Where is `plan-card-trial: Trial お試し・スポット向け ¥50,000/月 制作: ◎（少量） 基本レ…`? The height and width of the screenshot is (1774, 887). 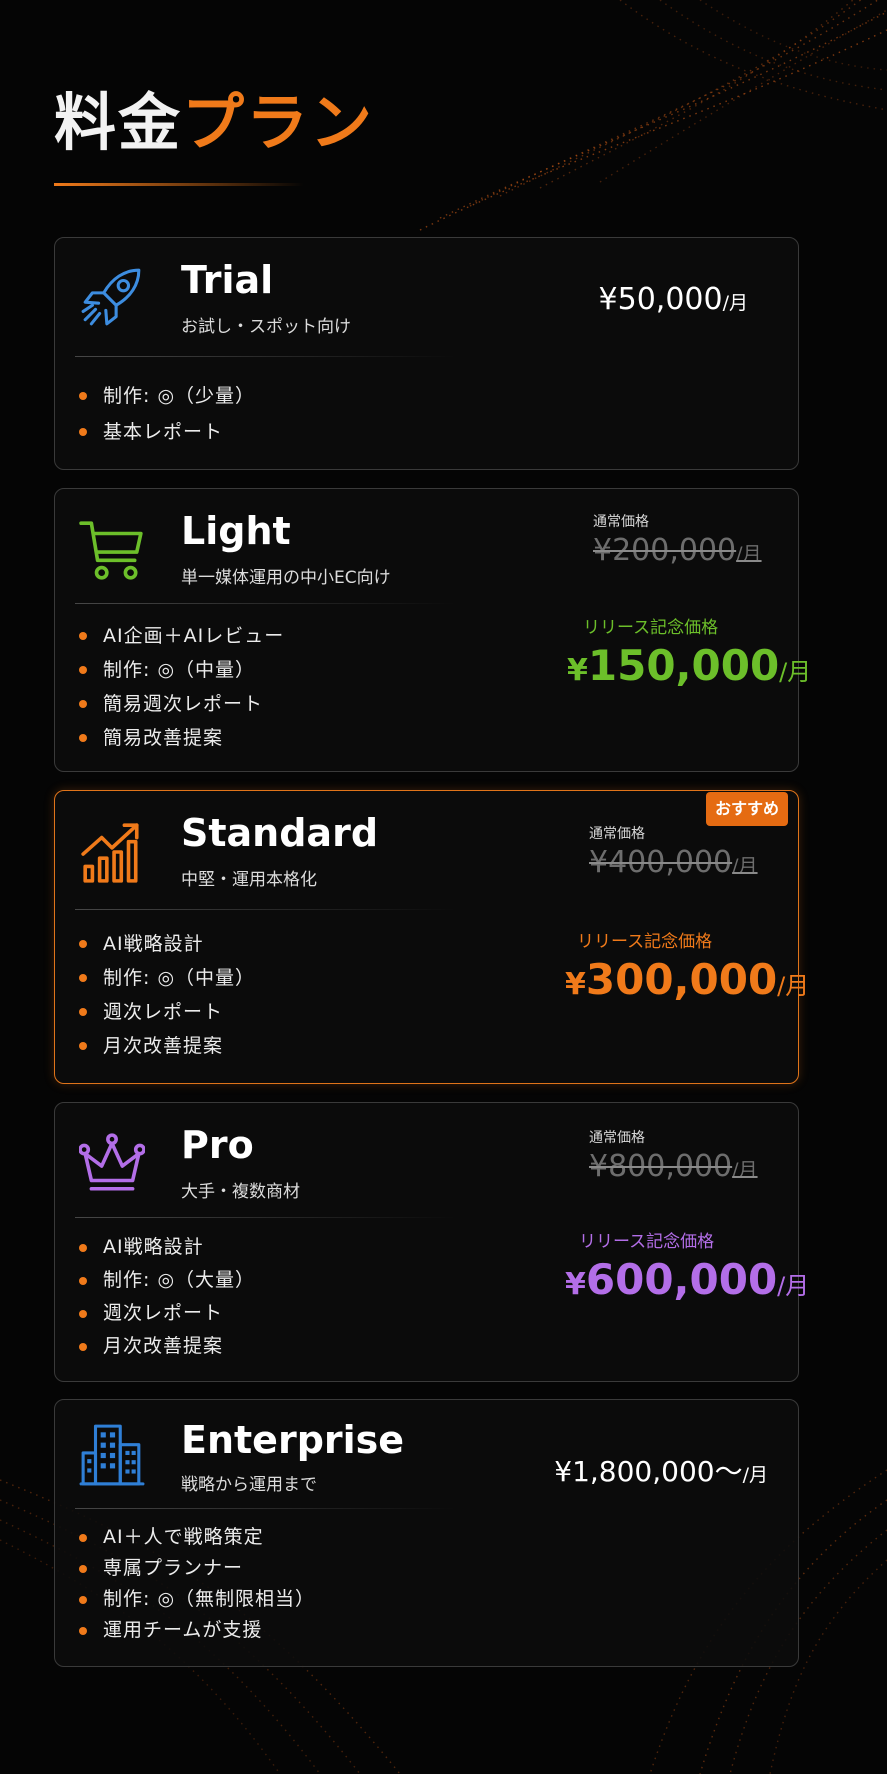 plan-card-trial: Trial お試し・スポット向け ¥50,000/月 制作: ◎（少量） 基本レ… is located at coordinates (426, 353).